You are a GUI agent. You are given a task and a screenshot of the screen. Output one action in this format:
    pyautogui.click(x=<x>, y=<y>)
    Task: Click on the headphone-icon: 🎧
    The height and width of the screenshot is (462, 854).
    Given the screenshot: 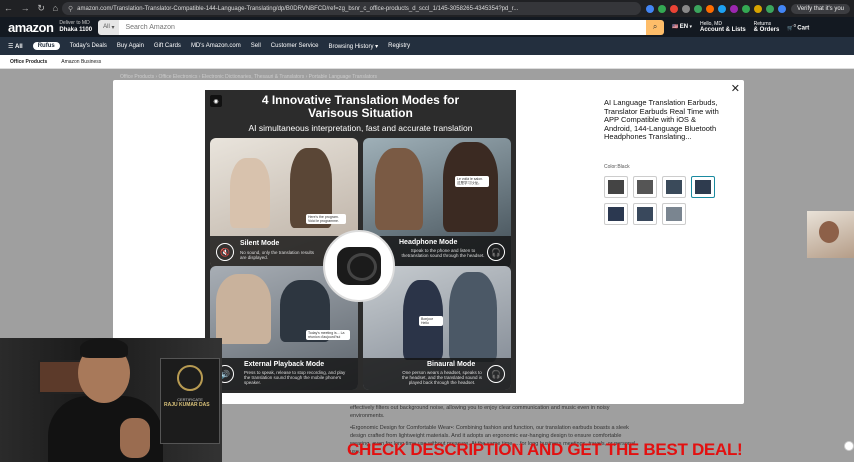 What is the action you would take?
    pyautogui.click(x=496, y=252)
    